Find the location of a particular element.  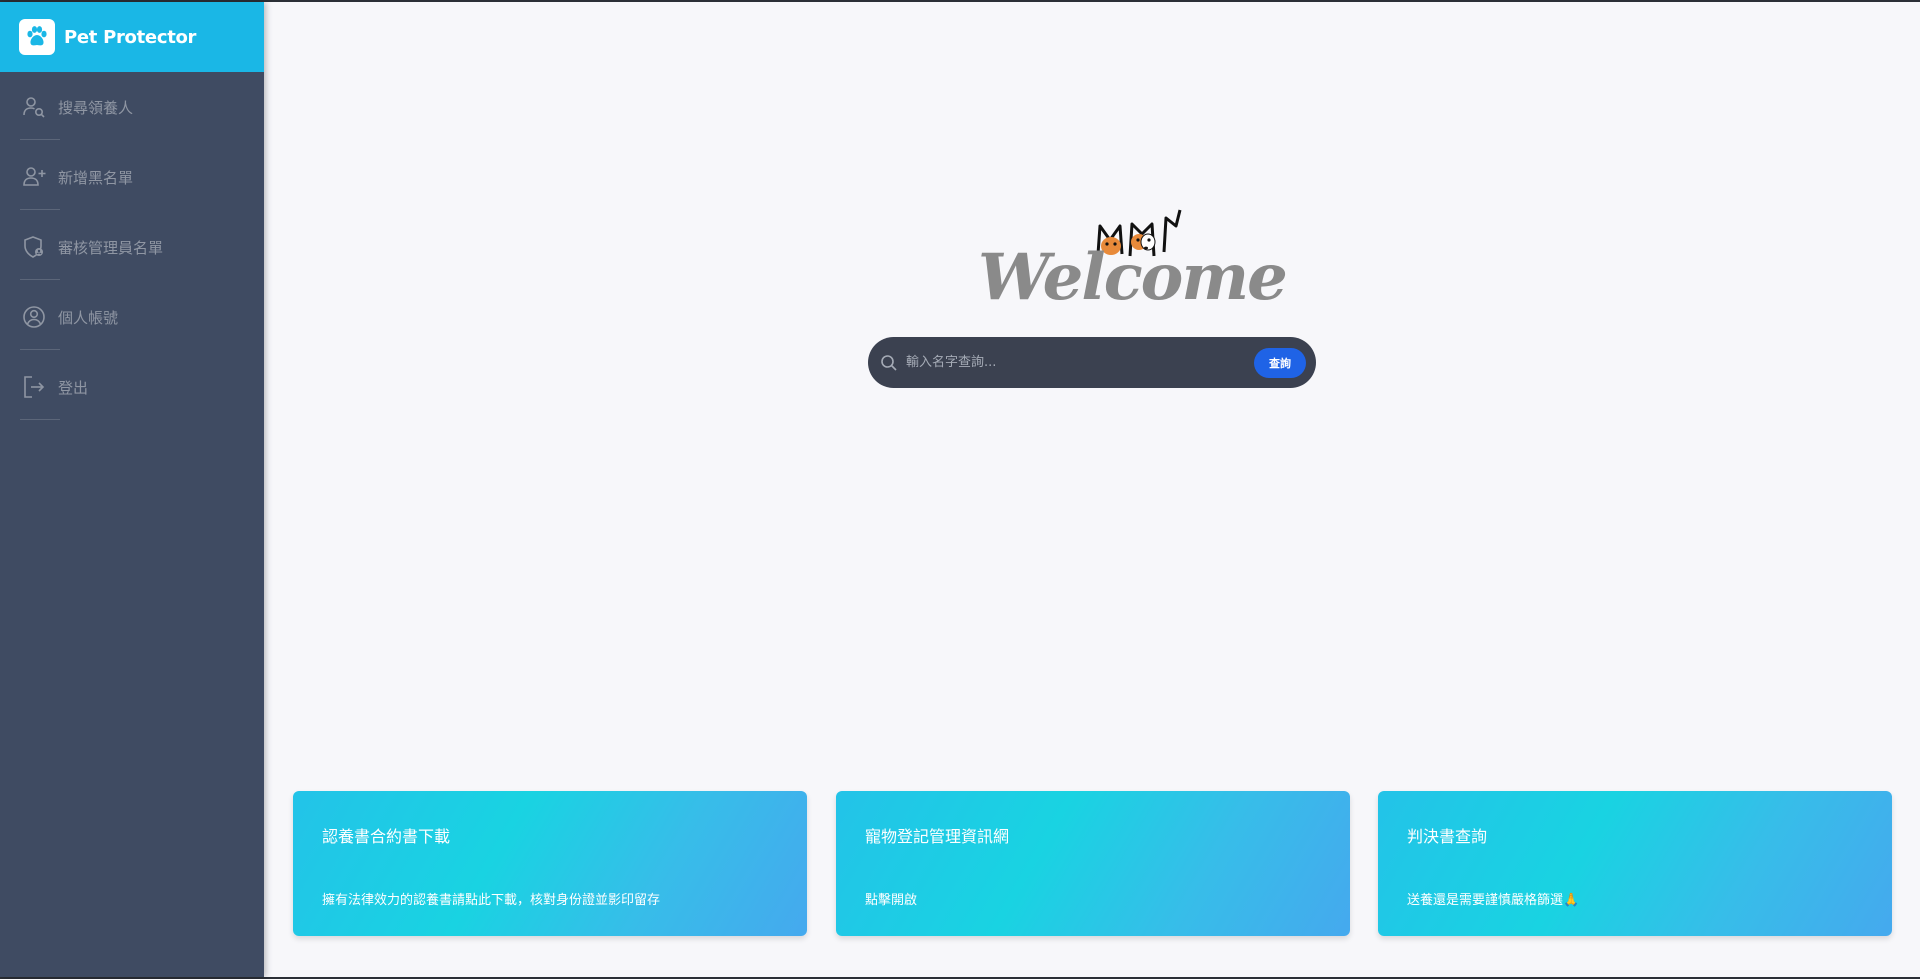

user-circle-icon is located at coordinates (34, 317).